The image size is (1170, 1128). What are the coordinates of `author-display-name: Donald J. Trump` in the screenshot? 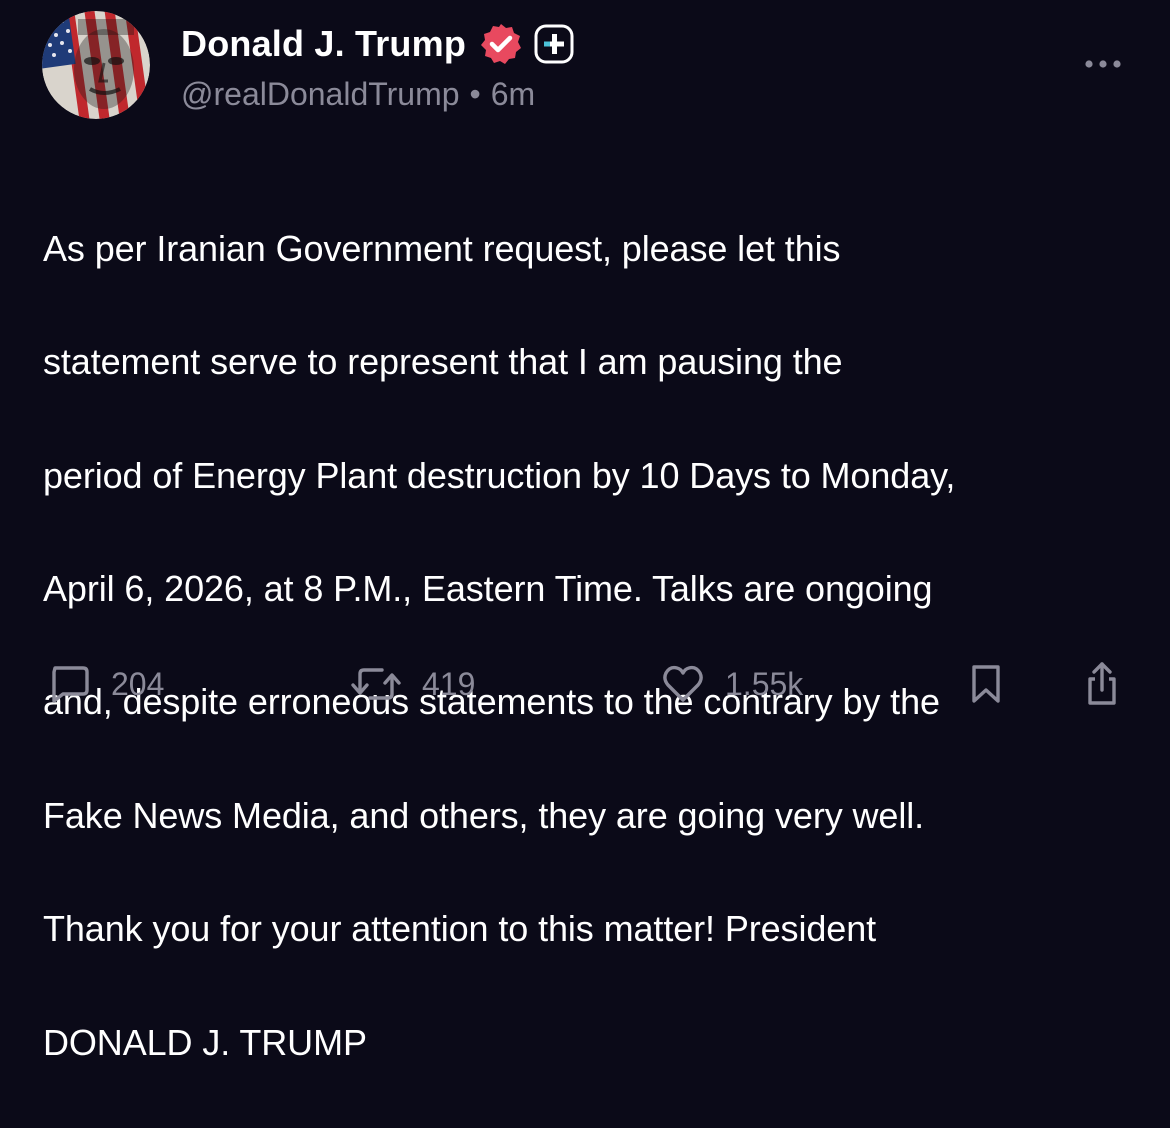 It's located at (323, 44).